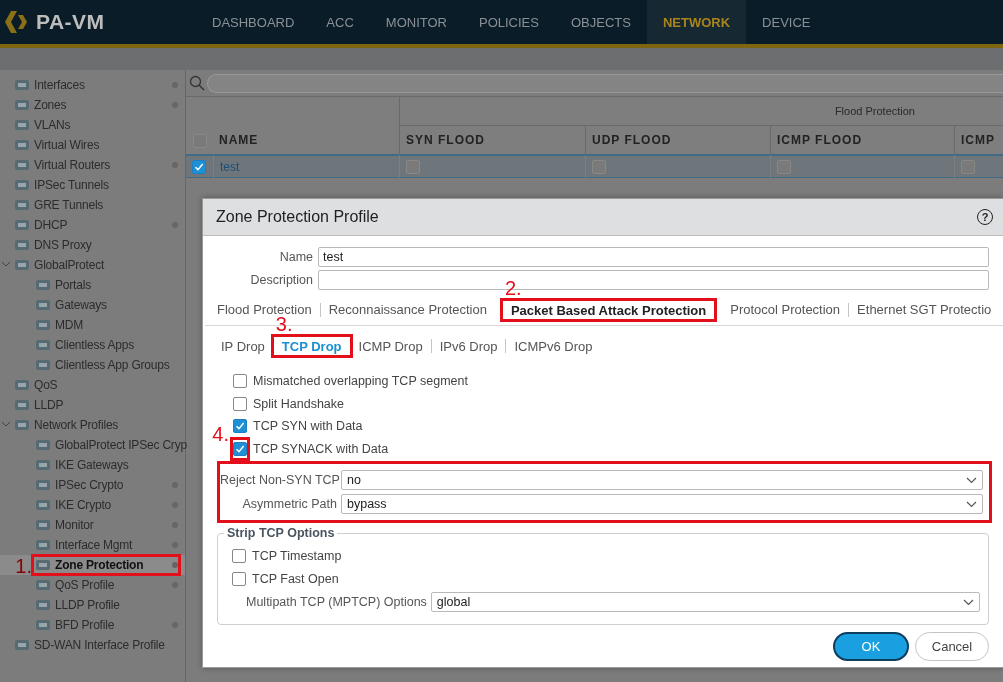  Describe the element at coordinates (786, 22) in the screenshot. I see `nav-tab: DEVICE` at that location.